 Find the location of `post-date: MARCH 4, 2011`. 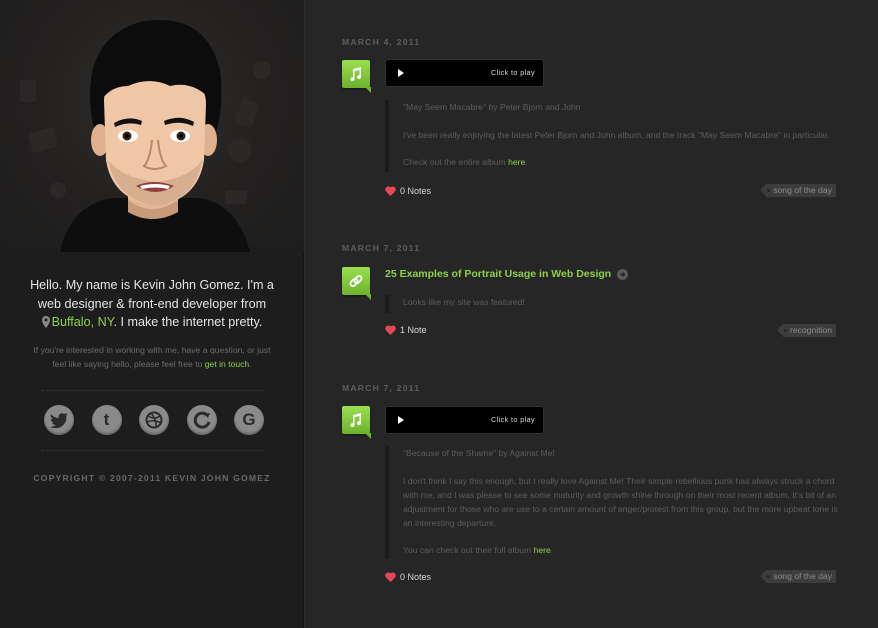

post-date: MARCH 4, 2011 is located at coordinates (381, 42).